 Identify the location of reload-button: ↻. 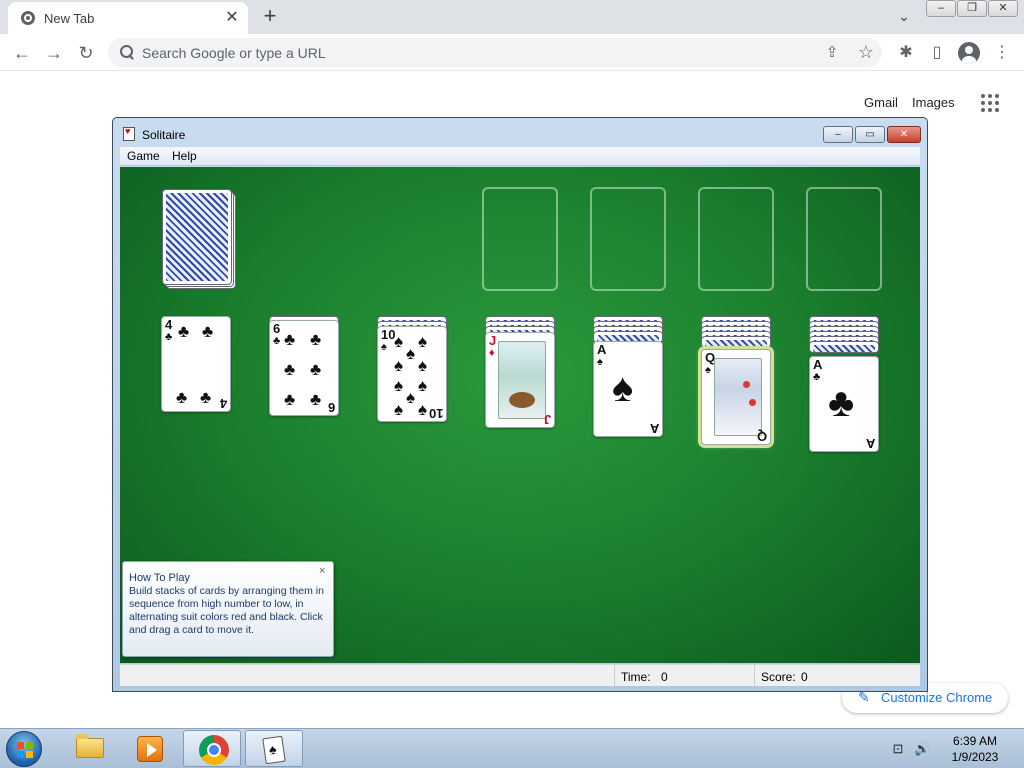
(86, 53).